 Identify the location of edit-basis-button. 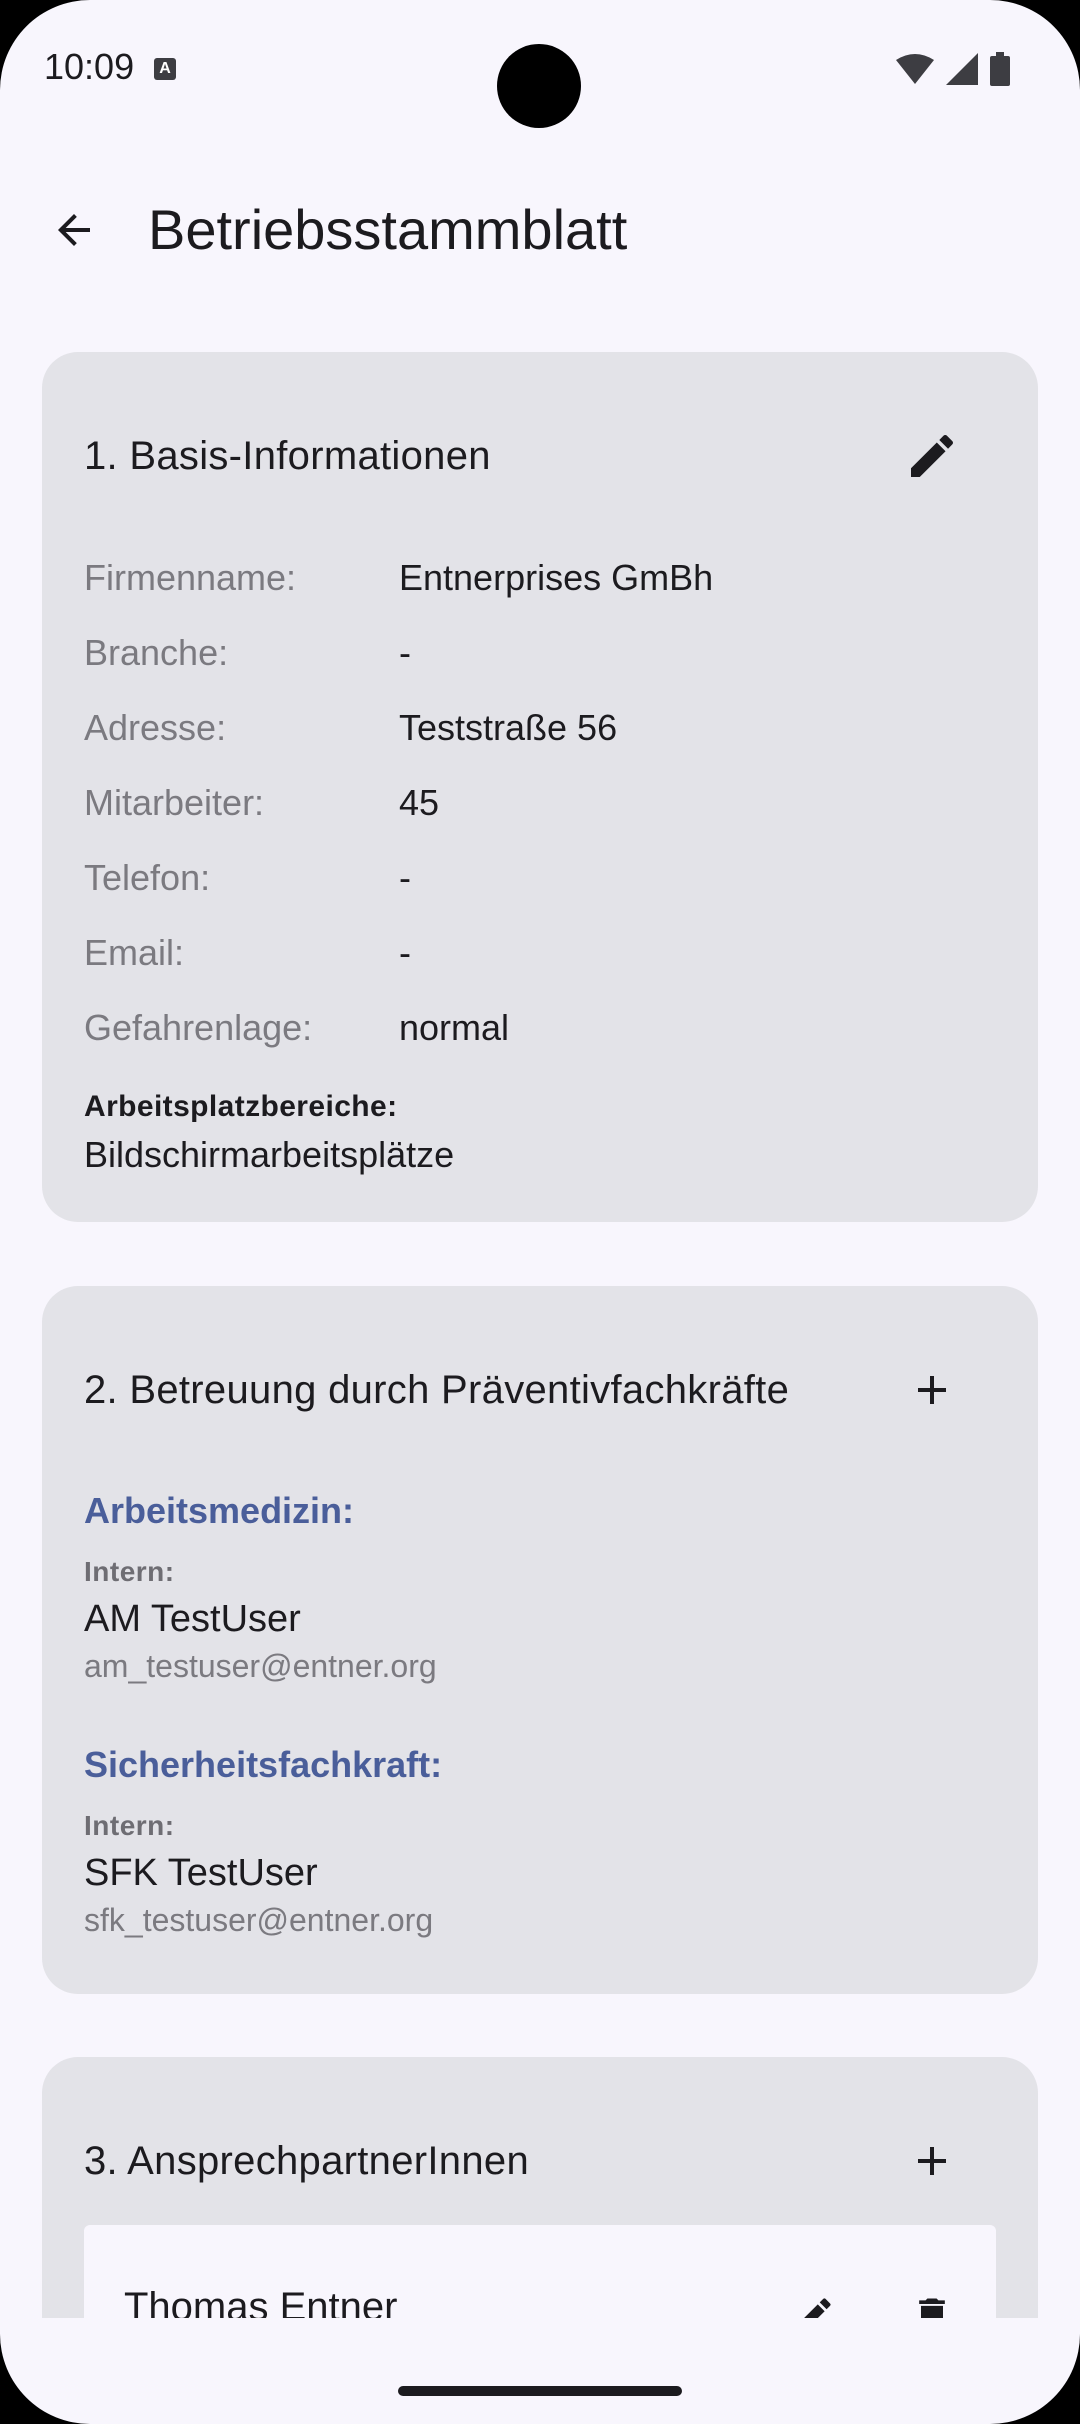
(932, 456).